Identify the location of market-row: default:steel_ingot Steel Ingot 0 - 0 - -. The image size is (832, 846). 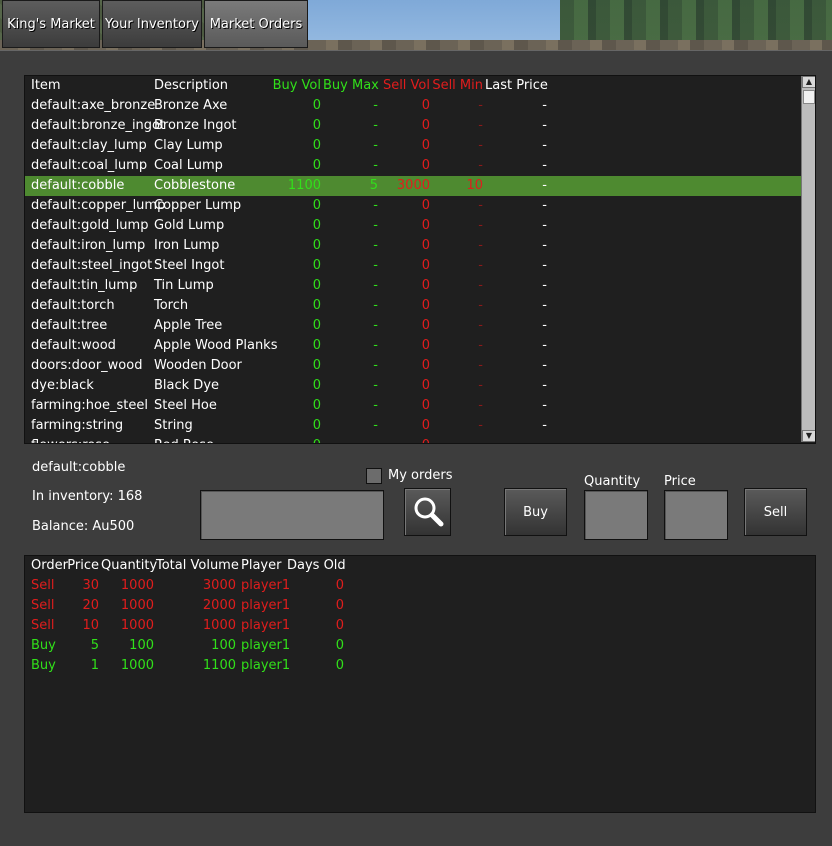
(413, 266).